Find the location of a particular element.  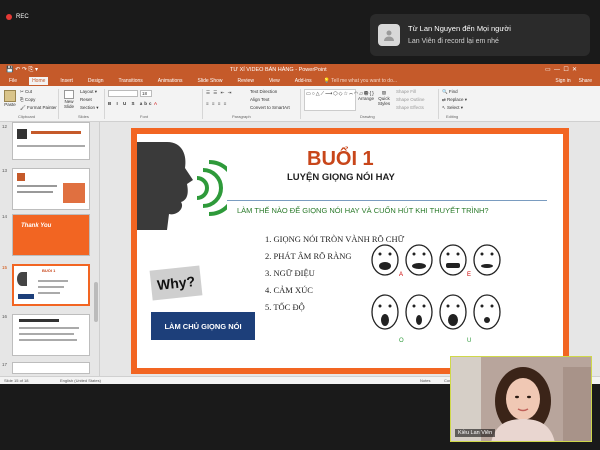

shape-fill-button: Shape Fill is located at coordinates (406, 91).